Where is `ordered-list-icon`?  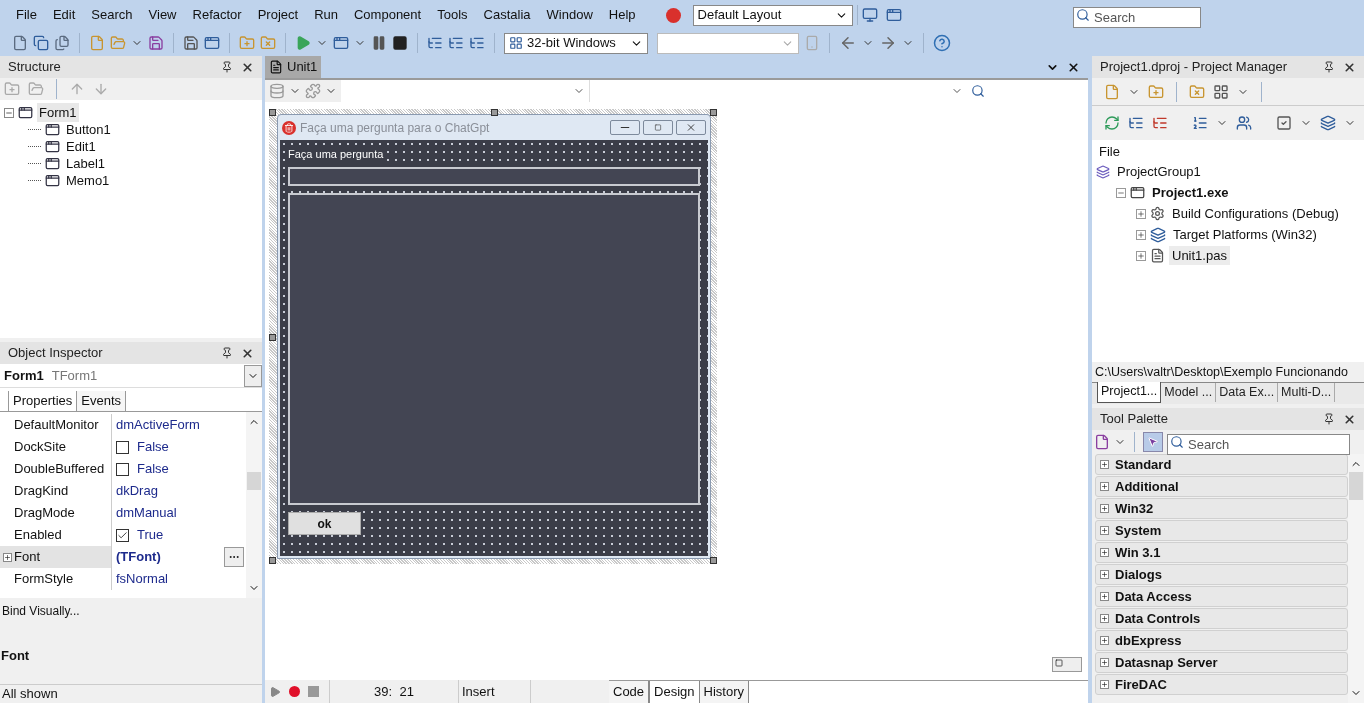
ordered-list-icon is located at coordinates (1200, 123).